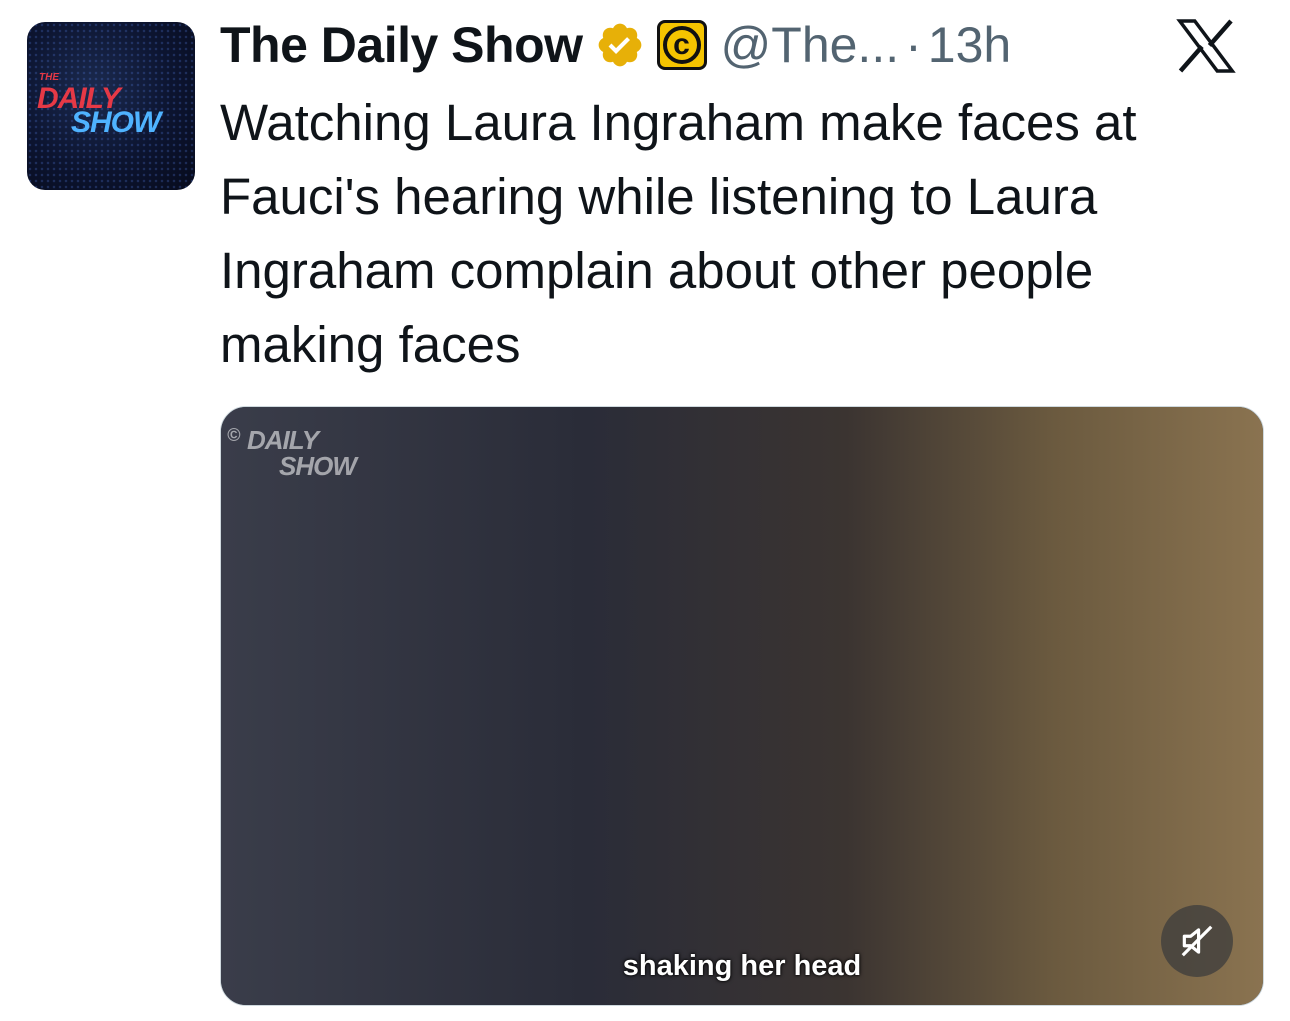  Describe the element at coordinates (318, 466) in the screenshot. I see `watermark-show: SHOW` at that location.